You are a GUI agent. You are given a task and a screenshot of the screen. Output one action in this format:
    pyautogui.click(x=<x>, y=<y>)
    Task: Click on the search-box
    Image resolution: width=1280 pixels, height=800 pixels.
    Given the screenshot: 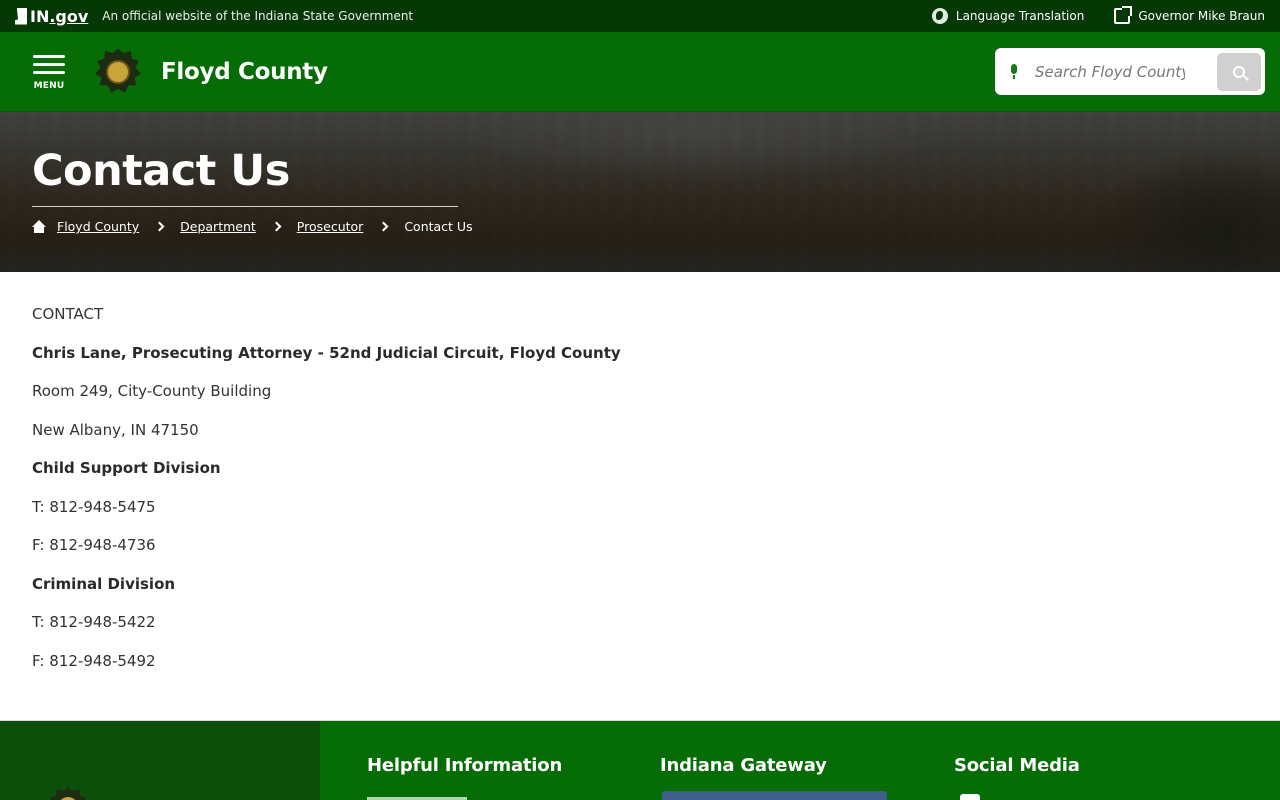 What is the action you would take?
    pyautogui.click(x=1130, y=71)
    